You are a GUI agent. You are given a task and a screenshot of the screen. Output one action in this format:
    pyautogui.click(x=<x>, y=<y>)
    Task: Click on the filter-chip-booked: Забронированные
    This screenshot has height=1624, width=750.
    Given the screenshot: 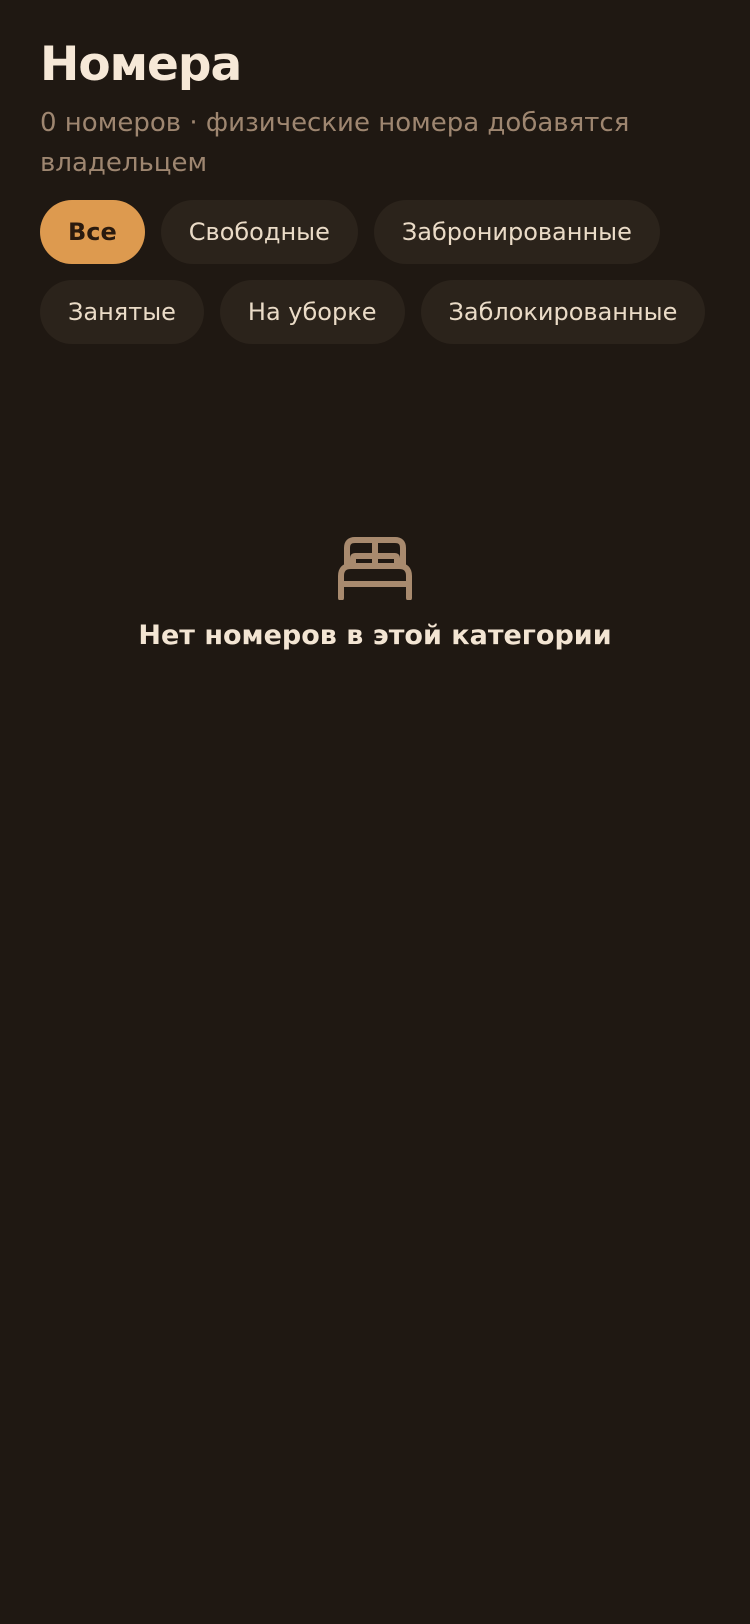 What is the action you would take?
    pyautogui.click(x=516, y=232)
    